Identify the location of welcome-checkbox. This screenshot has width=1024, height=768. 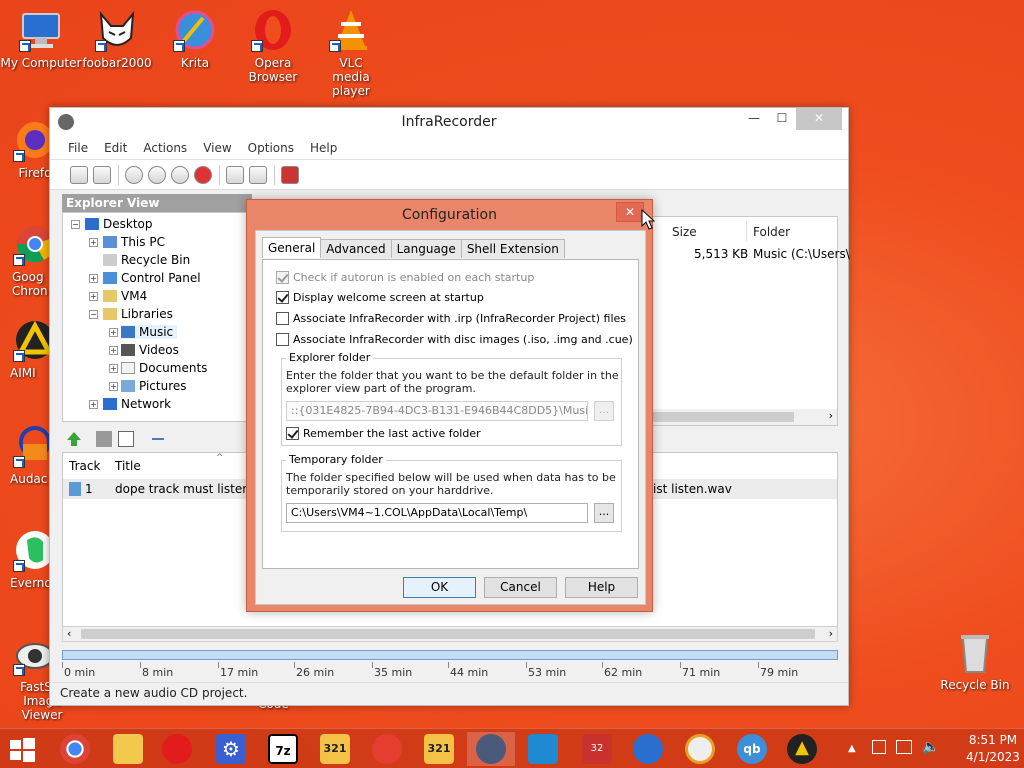
(282, 297).